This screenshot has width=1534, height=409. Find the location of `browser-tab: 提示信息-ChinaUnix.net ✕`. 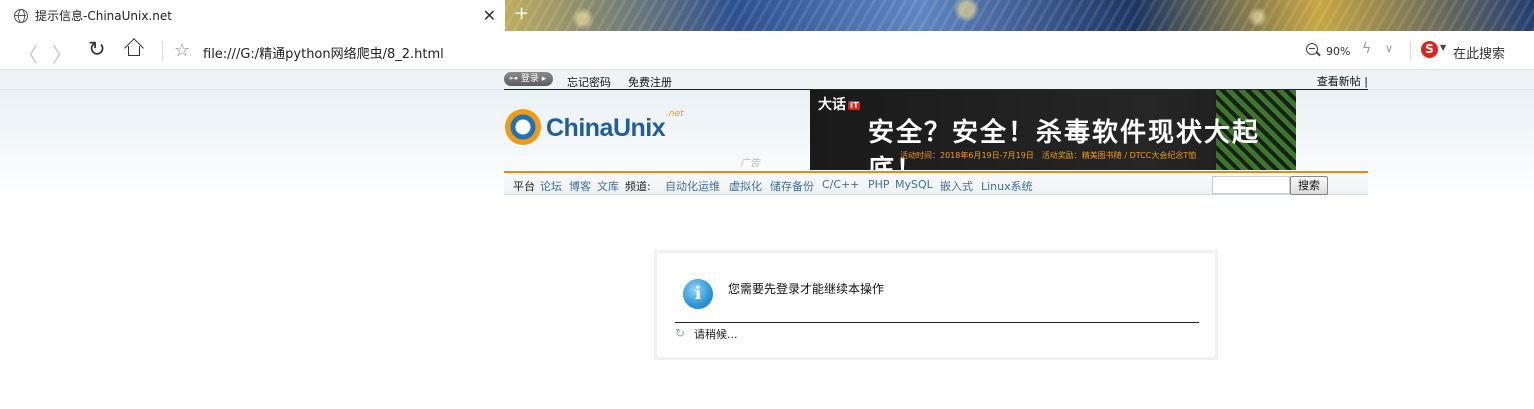

browser-tab: 提示信息-ChinaUnix.net ✕ is located at coordinates (252, 15).